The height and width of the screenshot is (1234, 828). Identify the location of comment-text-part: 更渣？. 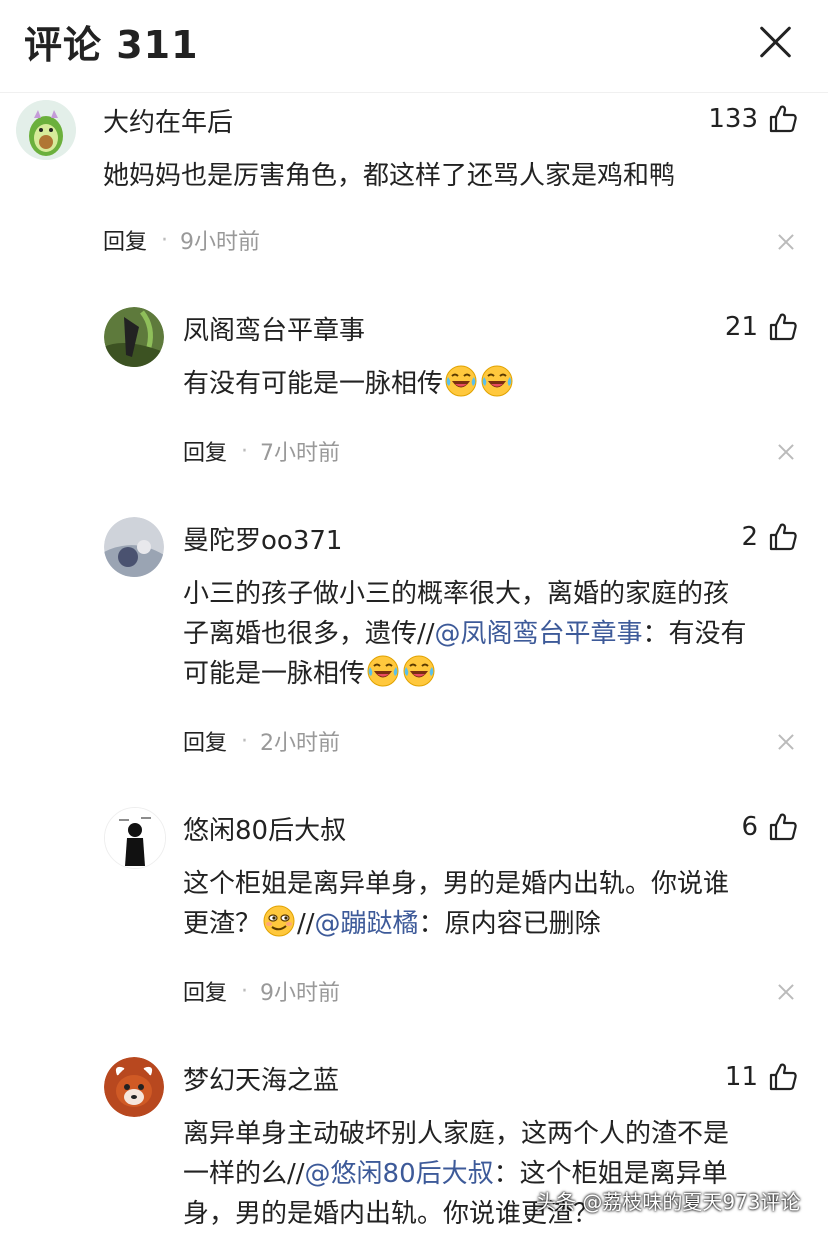
(222, 924).